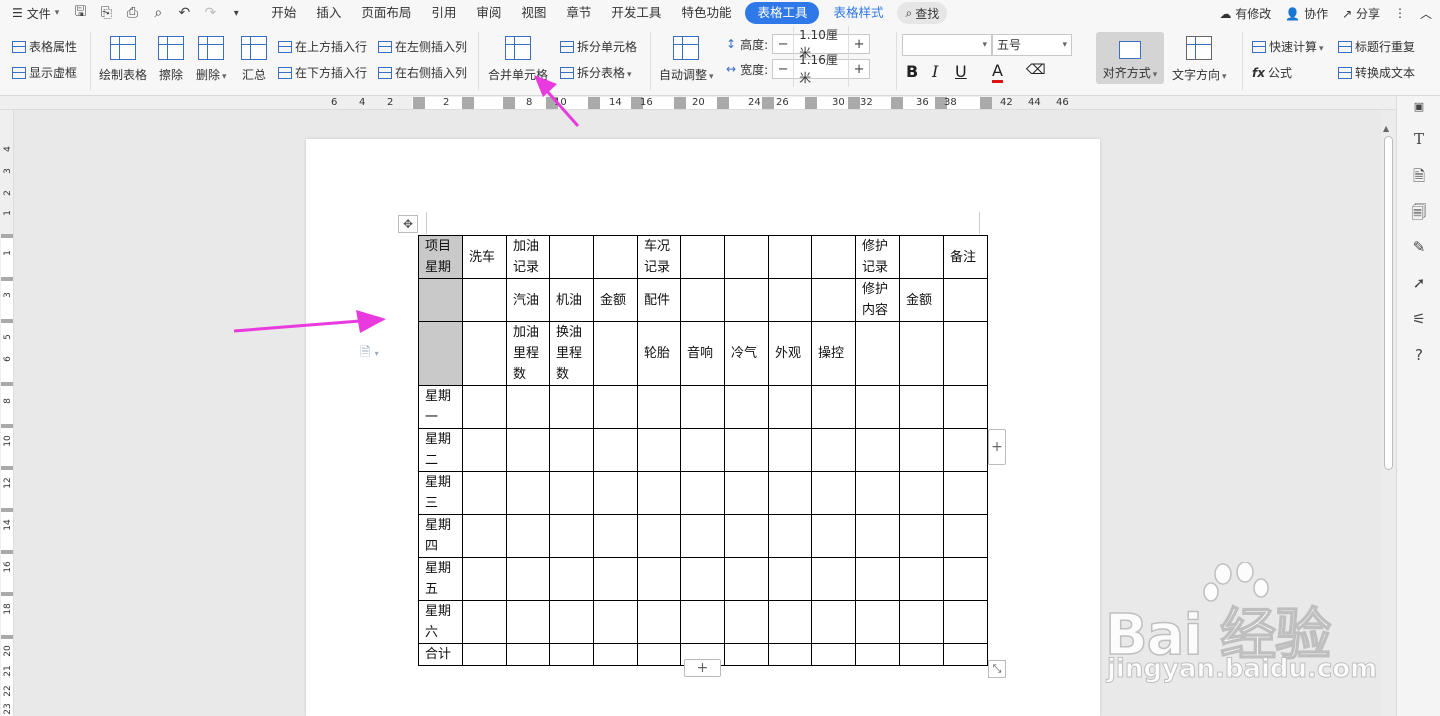 This screenshot has width=1440, height=716. What do you see at coordinates (859, 44) in the screenshot?
I see `height-increase-button: +` at bounding box center [859, 44].